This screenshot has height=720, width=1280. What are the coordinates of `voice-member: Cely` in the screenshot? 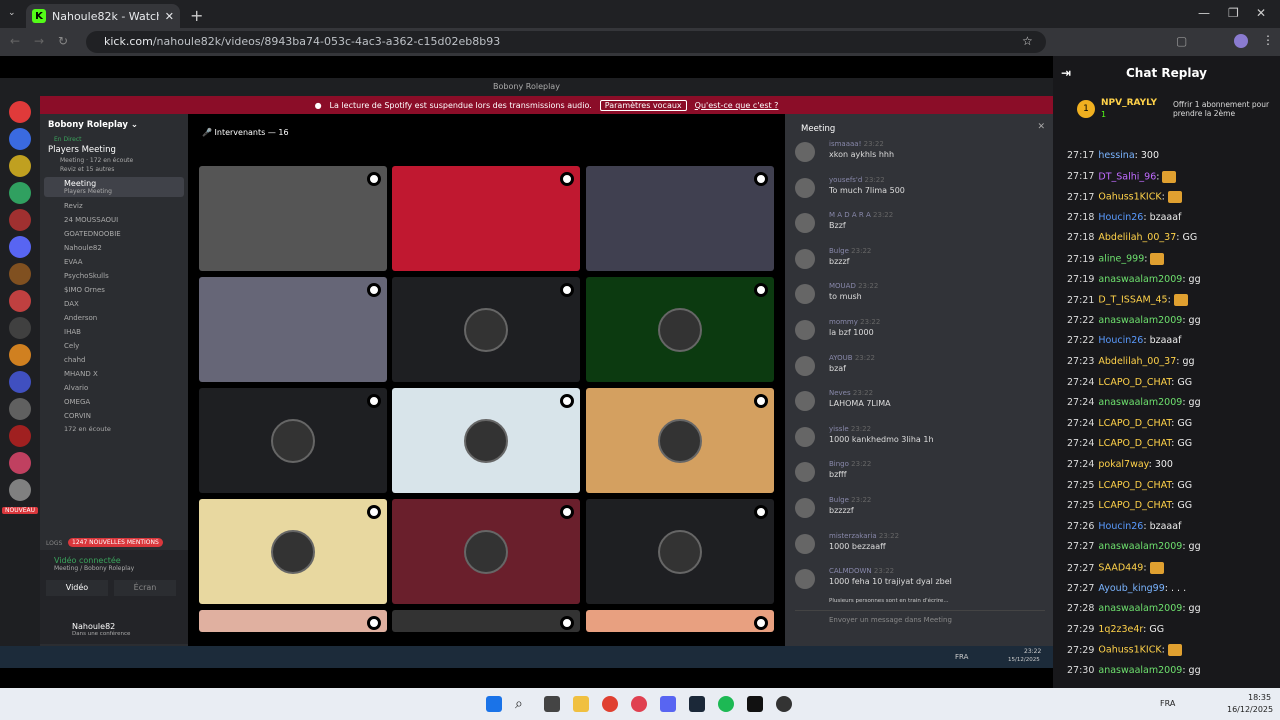 It's located at (114, 346).